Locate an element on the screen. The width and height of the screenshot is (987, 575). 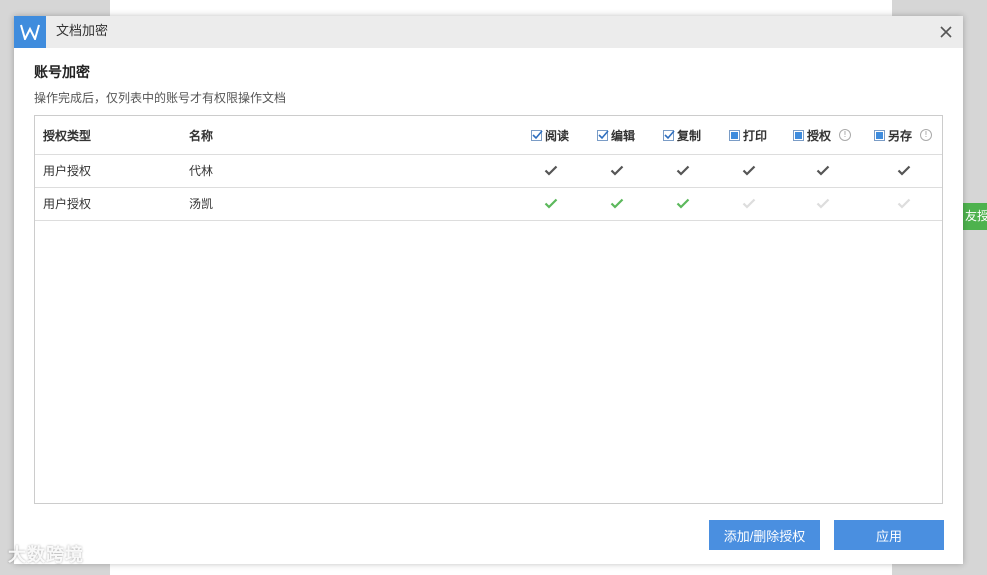
checkbox-read is located at coordinates (537, 135).